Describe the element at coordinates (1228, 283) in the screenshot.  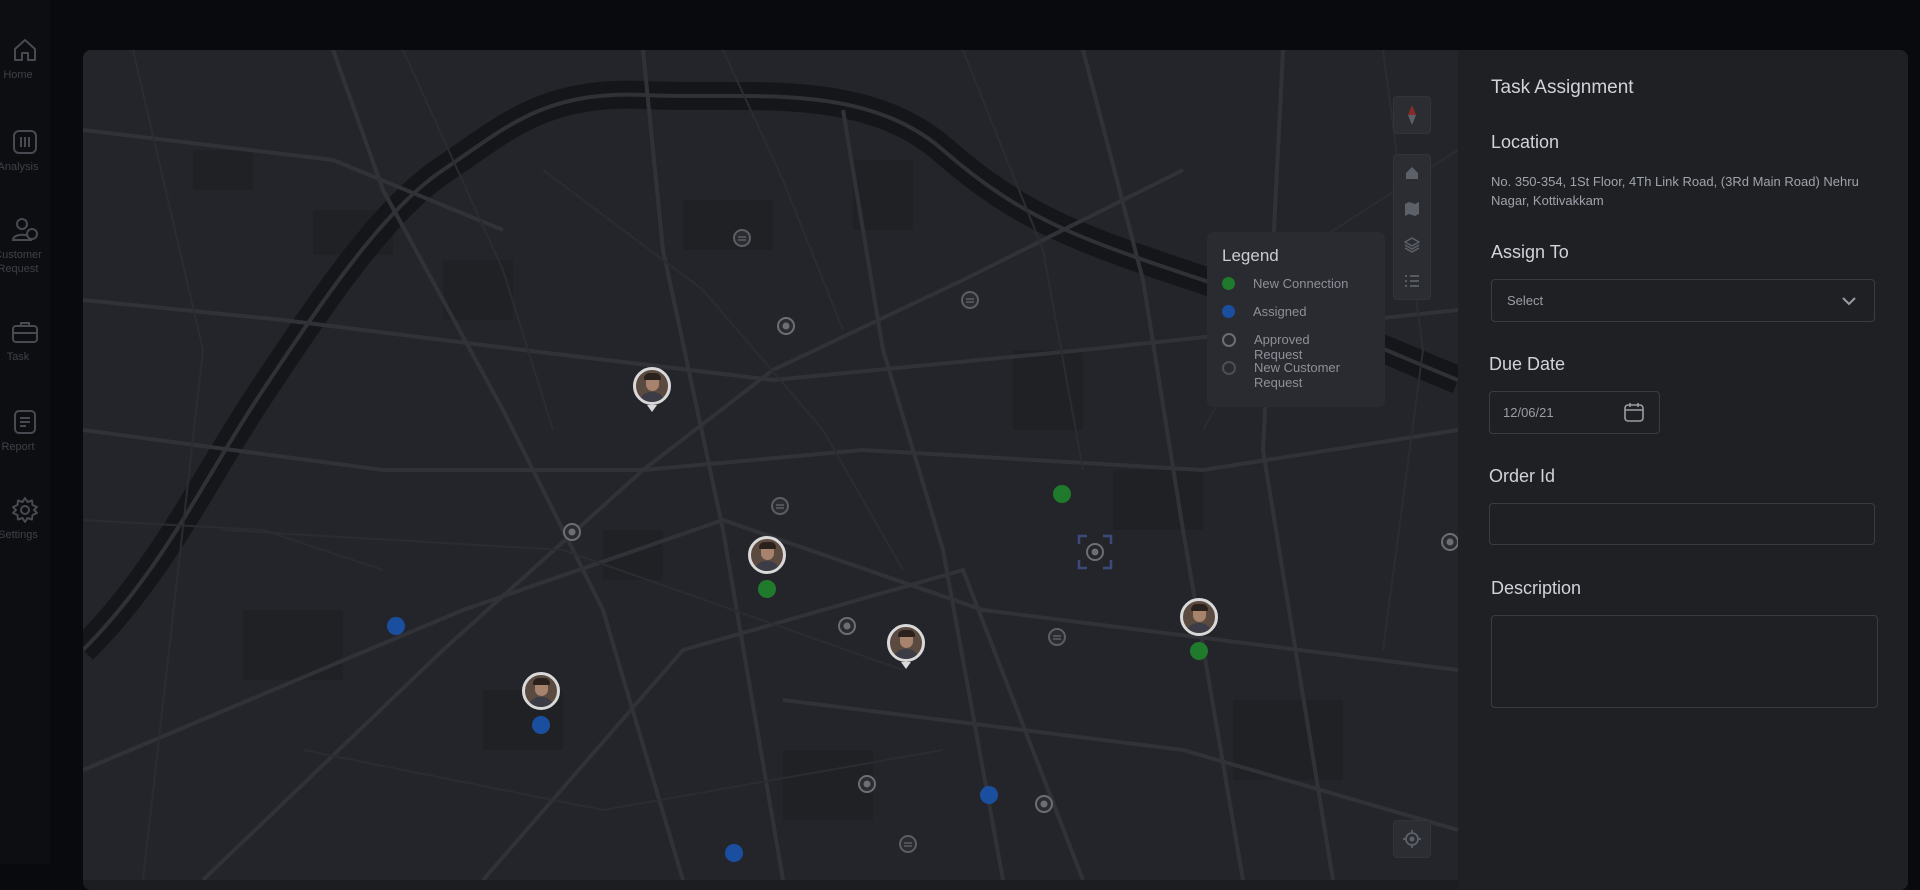
I see `new-connection-dot` at that location.